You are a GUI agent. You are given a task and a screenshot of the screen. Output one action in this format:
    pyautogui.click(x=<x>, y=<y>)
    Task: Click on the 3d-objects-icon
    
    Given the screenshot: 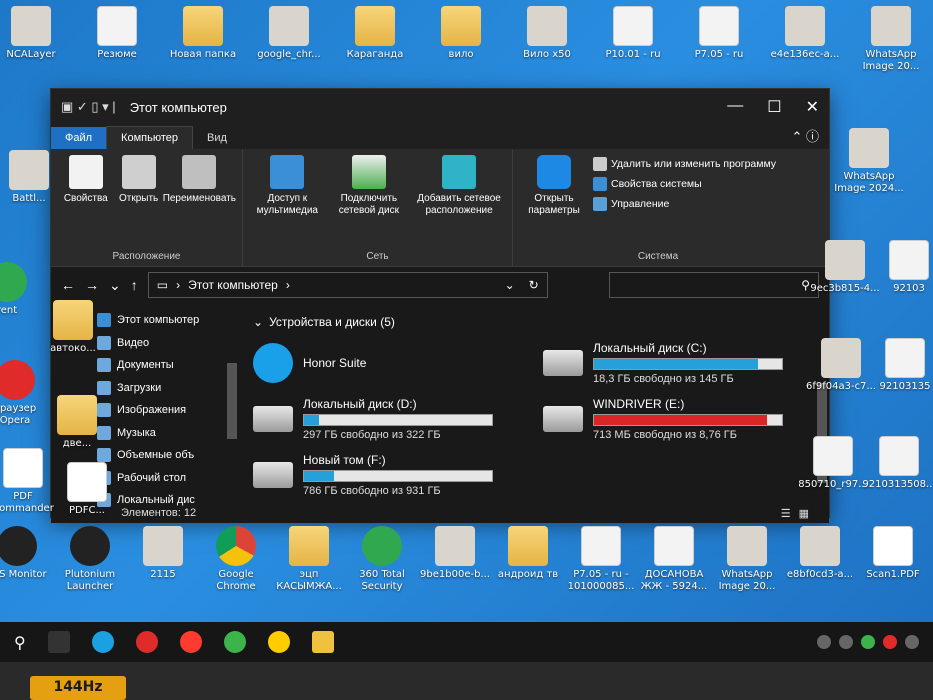 What is the action you would take?
    pyautogui.click(x=104, y=455)
    